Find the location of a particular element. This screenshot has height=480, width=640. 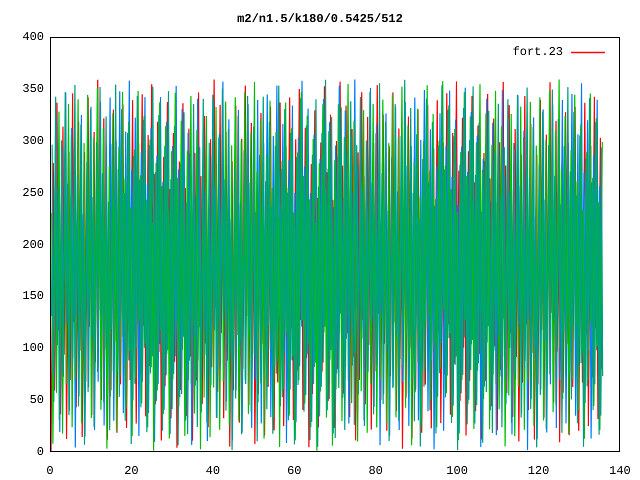

y-axis-label: 200 is located at coordinates (33, 244).